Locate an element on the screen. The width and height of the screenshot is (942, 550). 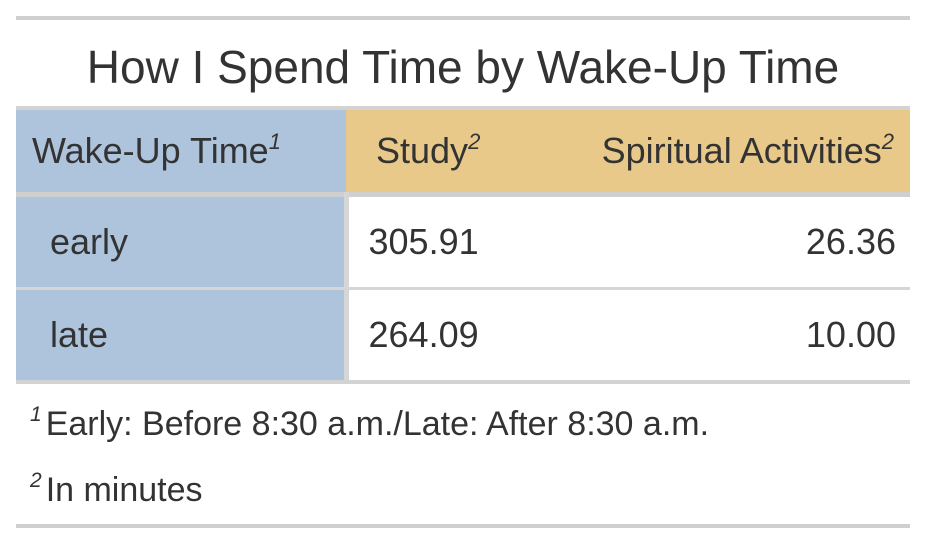
study-value-cell: 305.91 is located at coordinates (433, 240).